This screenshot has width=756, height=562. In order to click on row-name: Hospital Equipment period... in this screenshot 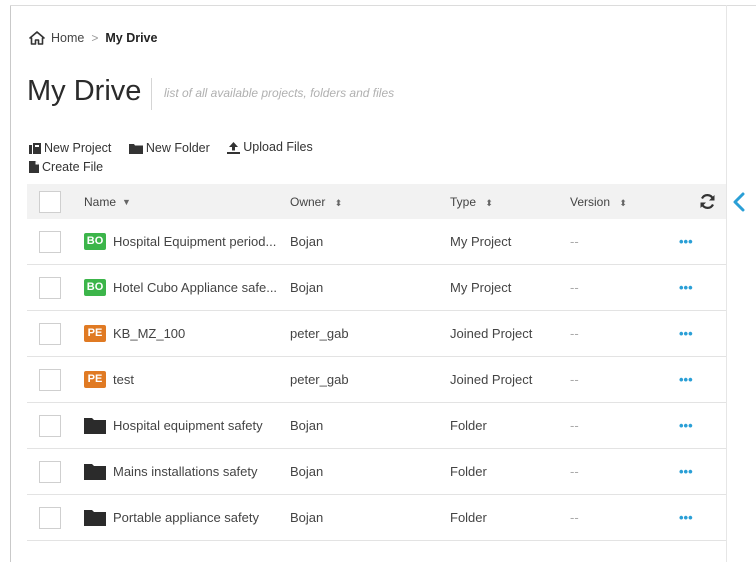, I will do `click(194, 241)`.